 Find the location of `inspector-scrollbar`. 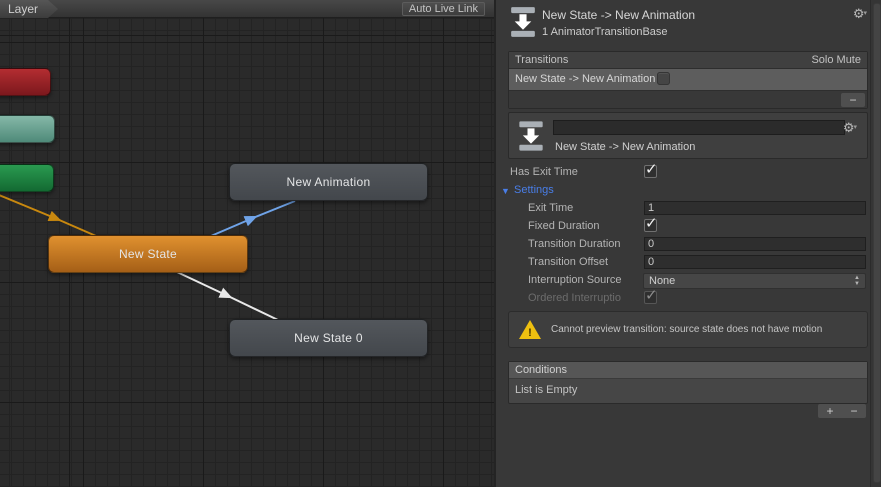

inspector-scrollbar is located at coordinates (875, 243).